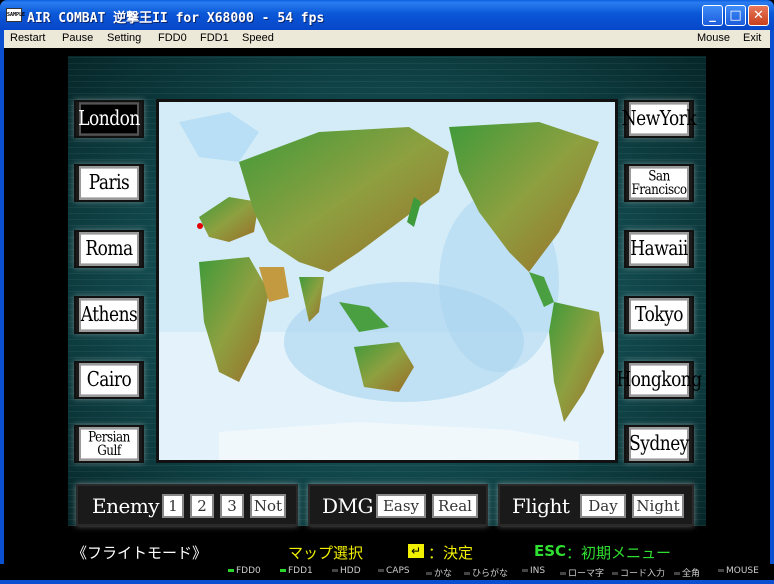  I want to click on menu-exit: Exit, so click(752, 38).